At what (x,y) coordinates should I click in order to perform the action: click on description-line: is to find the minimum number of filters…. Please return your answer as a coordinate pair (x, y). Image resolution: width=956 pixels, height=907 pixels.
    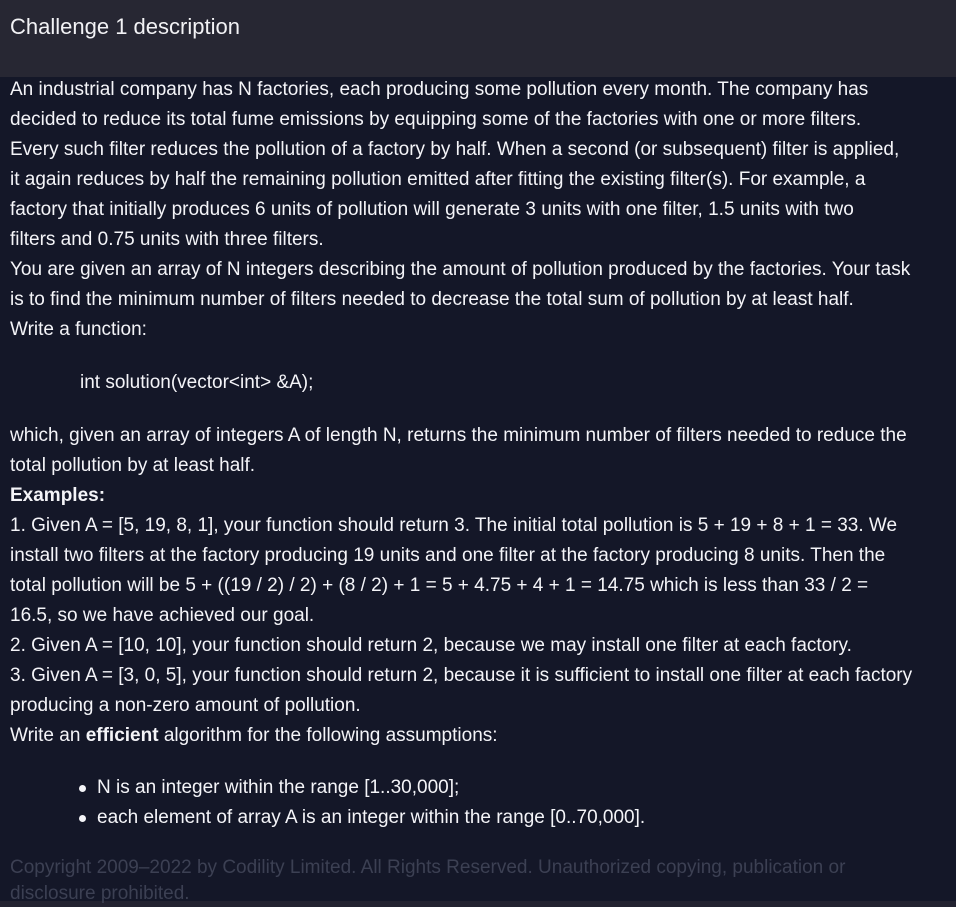
    Looking at the image, I should click on (432, 299).